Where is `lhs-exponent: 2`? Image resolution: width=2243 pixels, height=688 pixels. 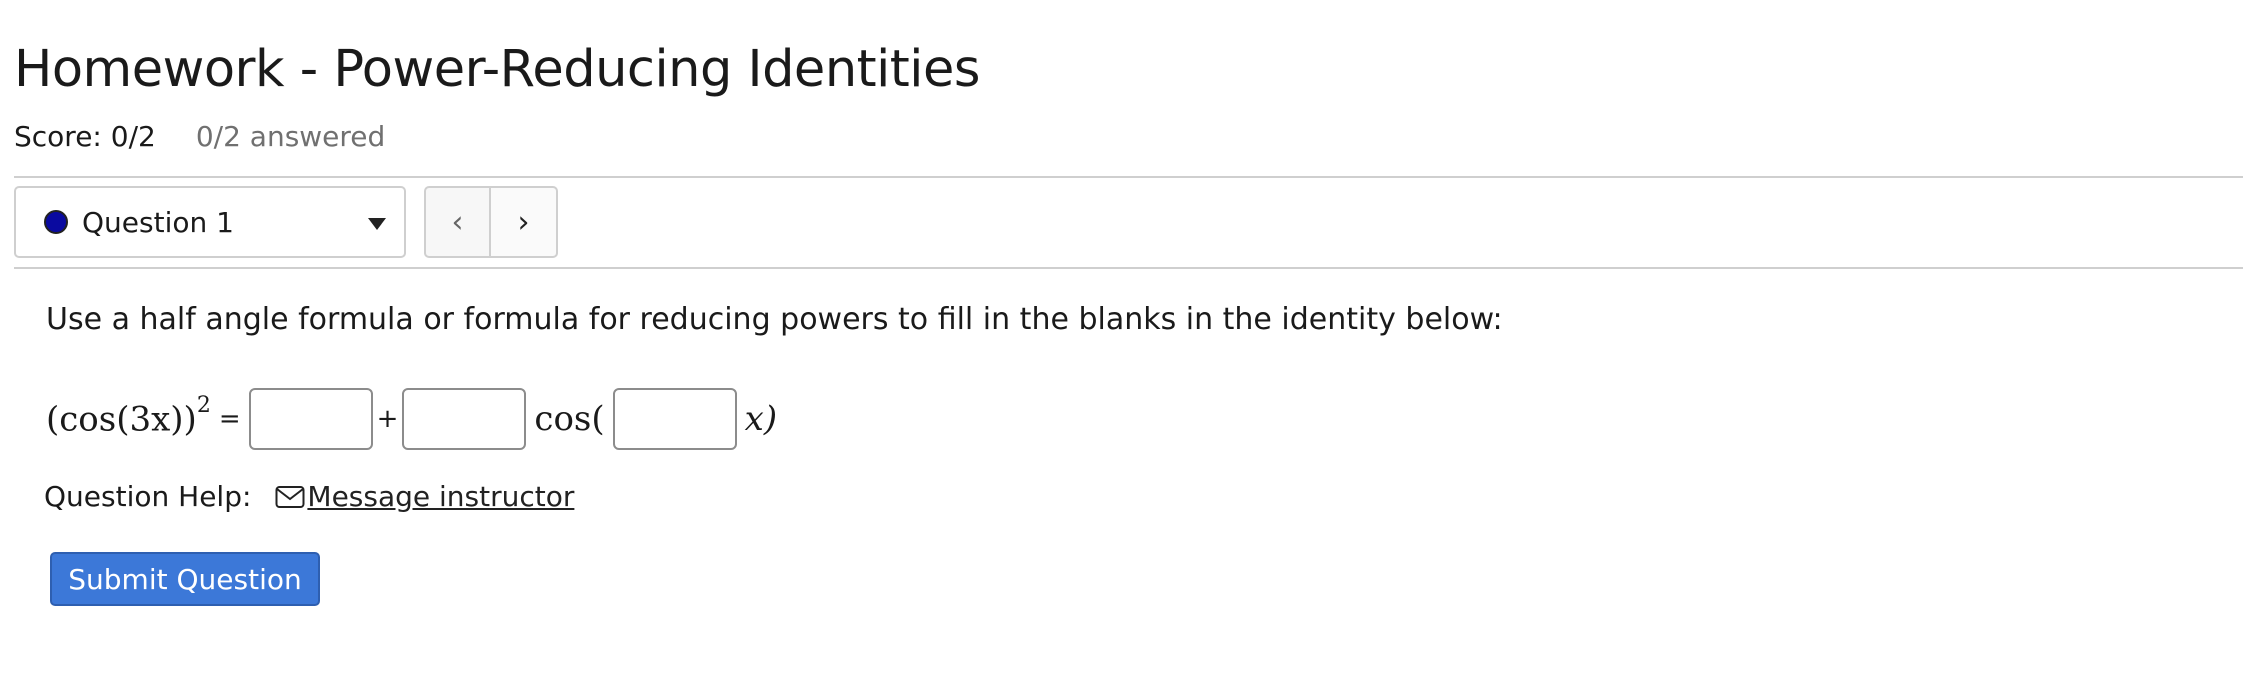 lhs-exponent: 2 is located at coordinates (203, 405).